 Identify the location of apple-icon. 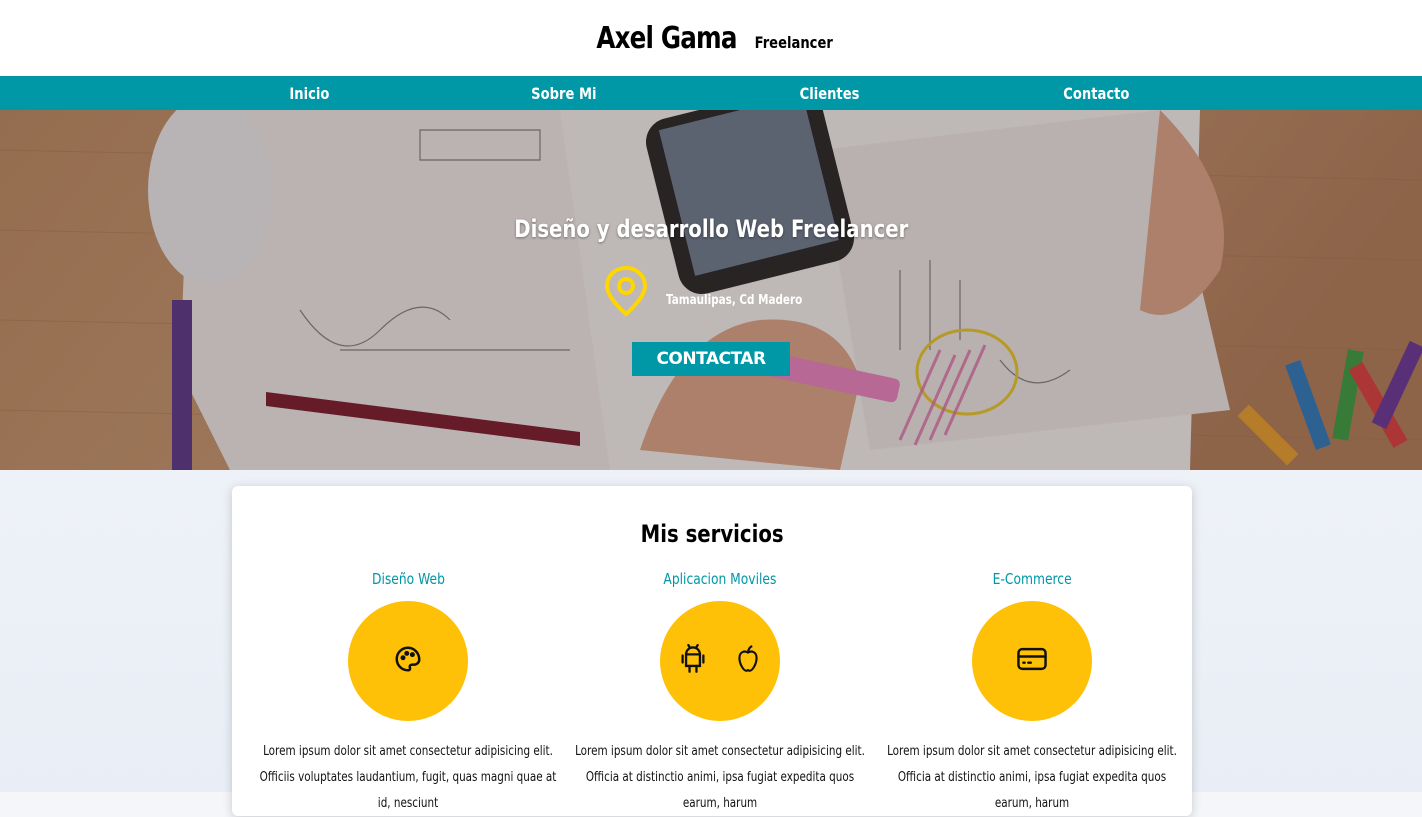
(748, 661).